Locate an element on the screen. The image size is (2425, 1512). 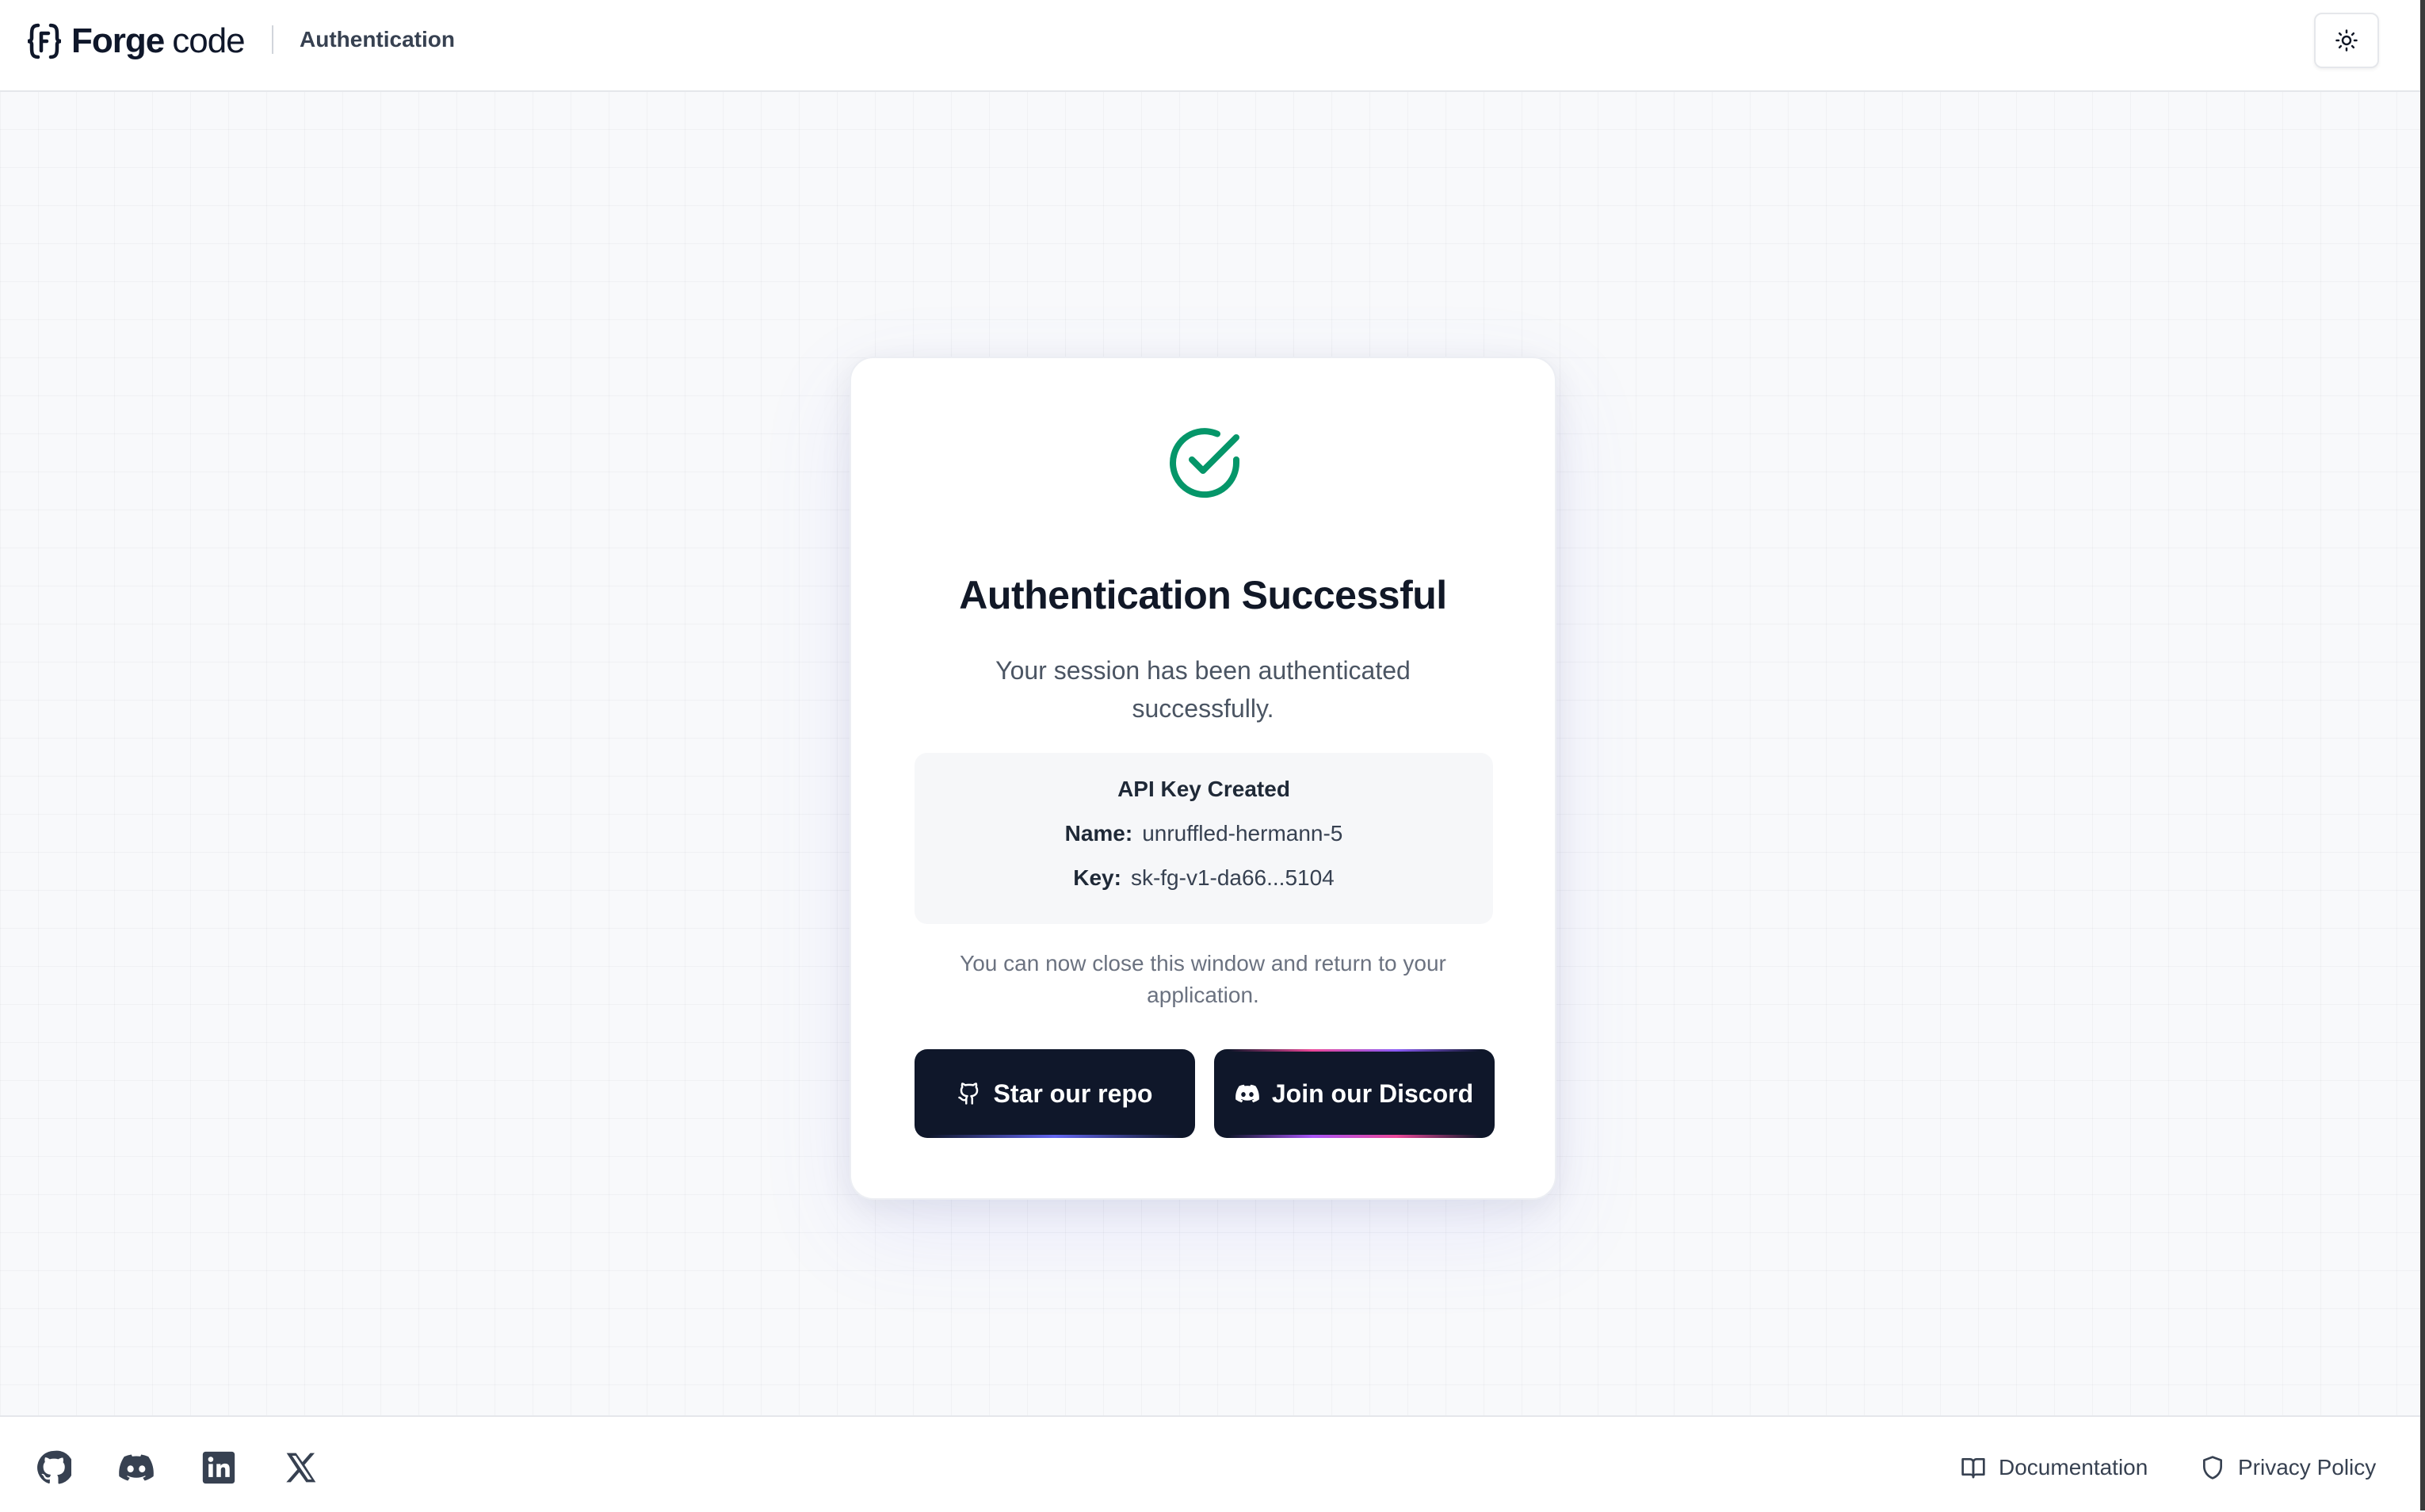
top-header: Forge code Authentication is located at coordinates (1210, 46).